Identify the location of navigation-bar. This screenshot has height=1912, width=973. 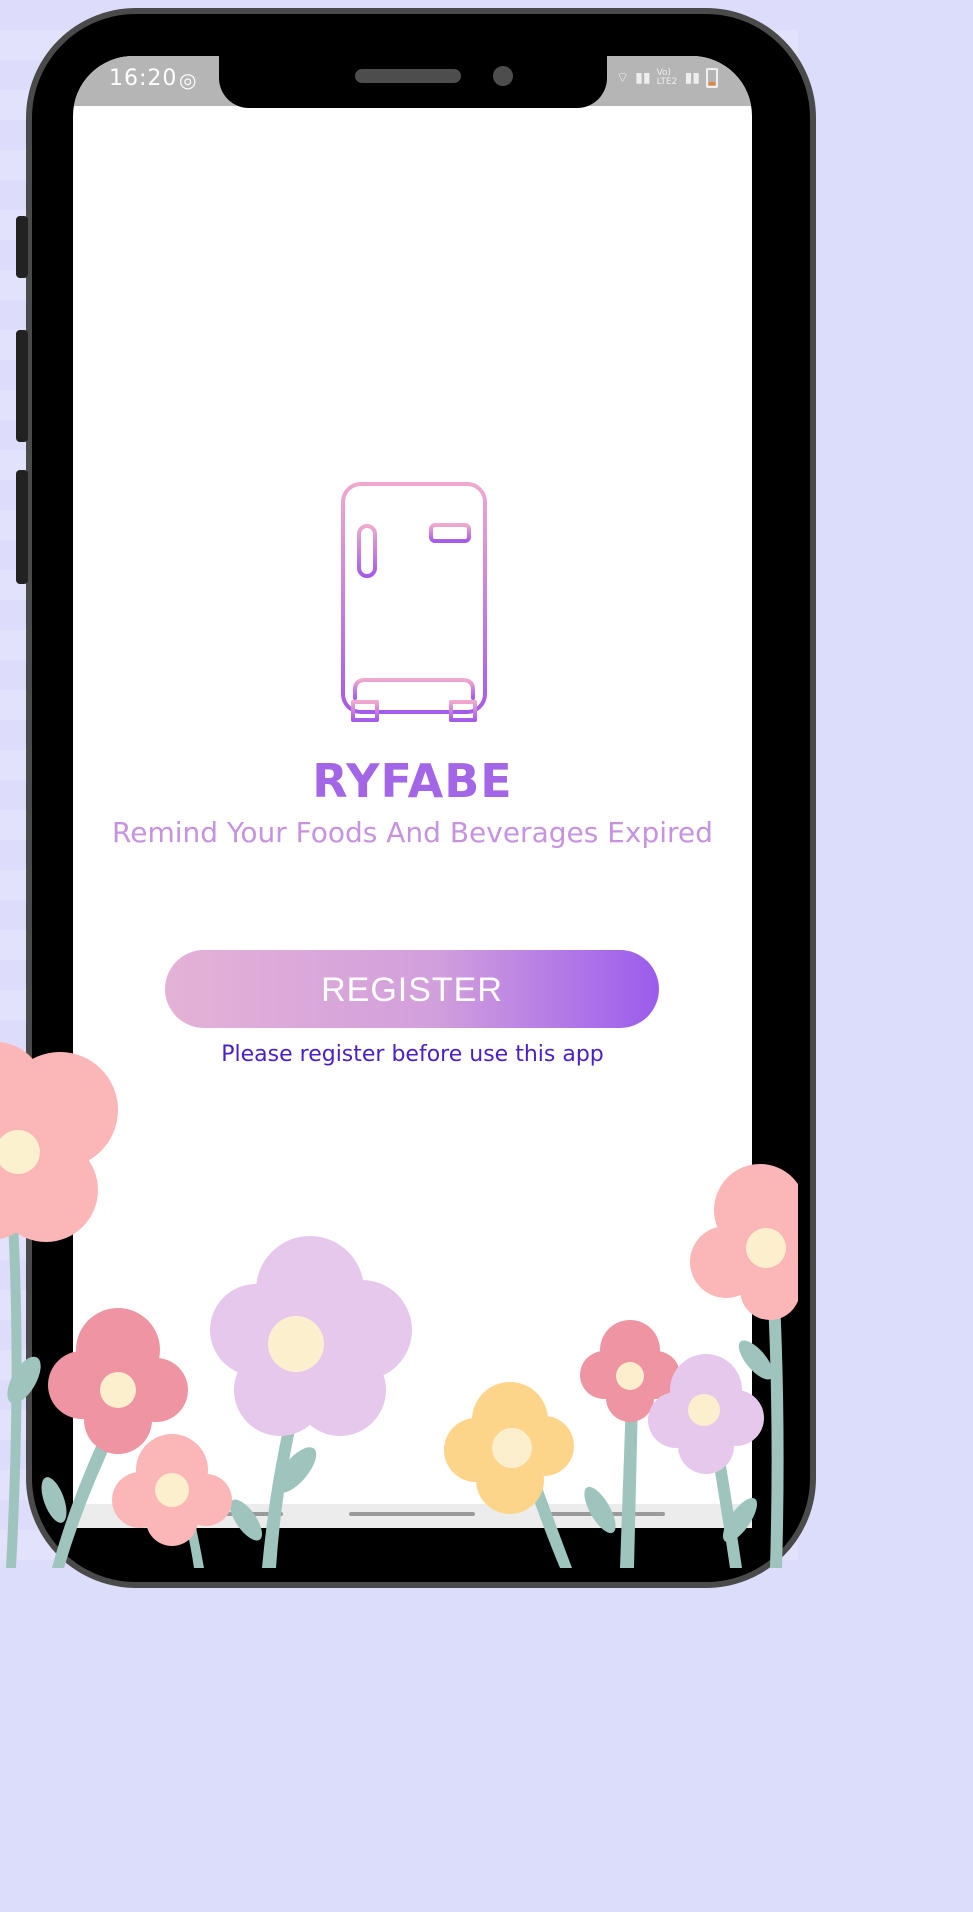
(412, 1516).